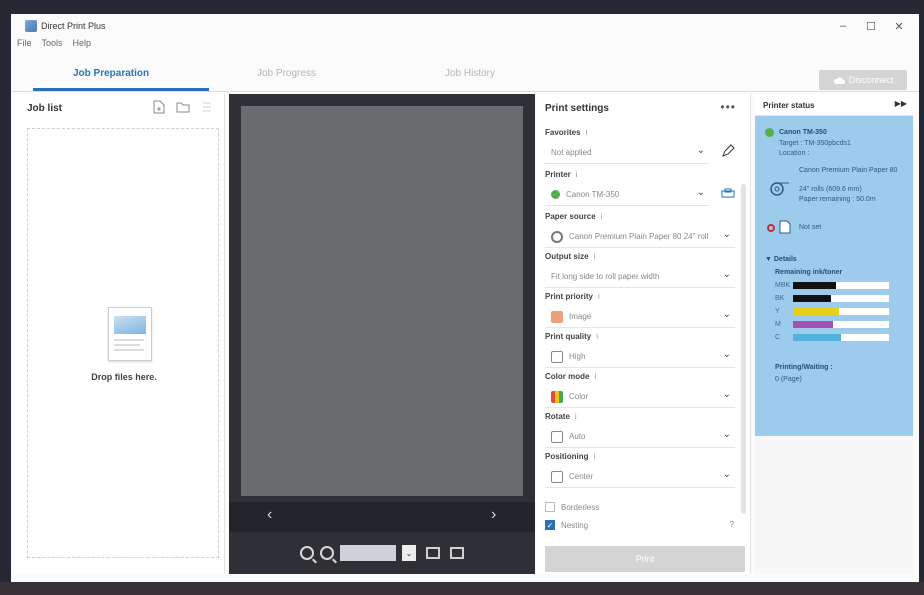  I want to click on list-menu-icon, so click(207, 107).